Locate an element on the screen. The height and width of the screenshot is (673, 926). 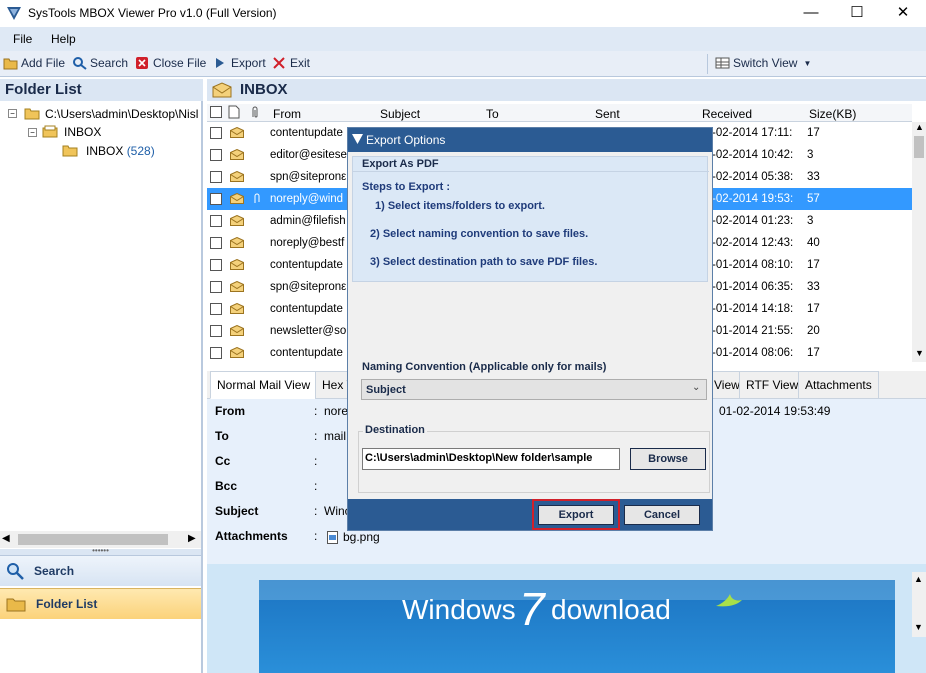
step-1: 1) Select items/folders to export. is located at coordinates (460, 206).